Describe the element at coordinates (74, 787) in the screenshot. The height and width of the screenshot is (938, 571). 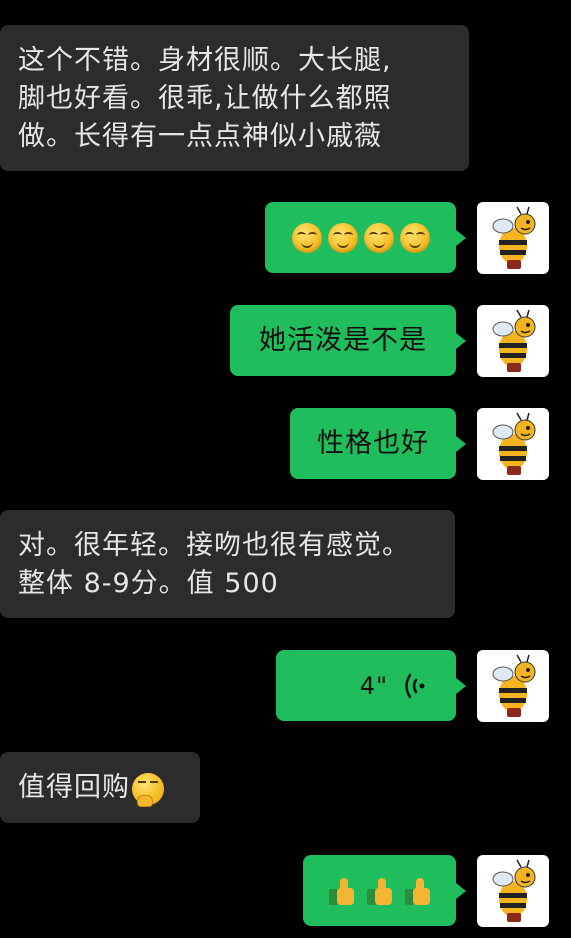
I see `message-text: 值得回购` at that location.